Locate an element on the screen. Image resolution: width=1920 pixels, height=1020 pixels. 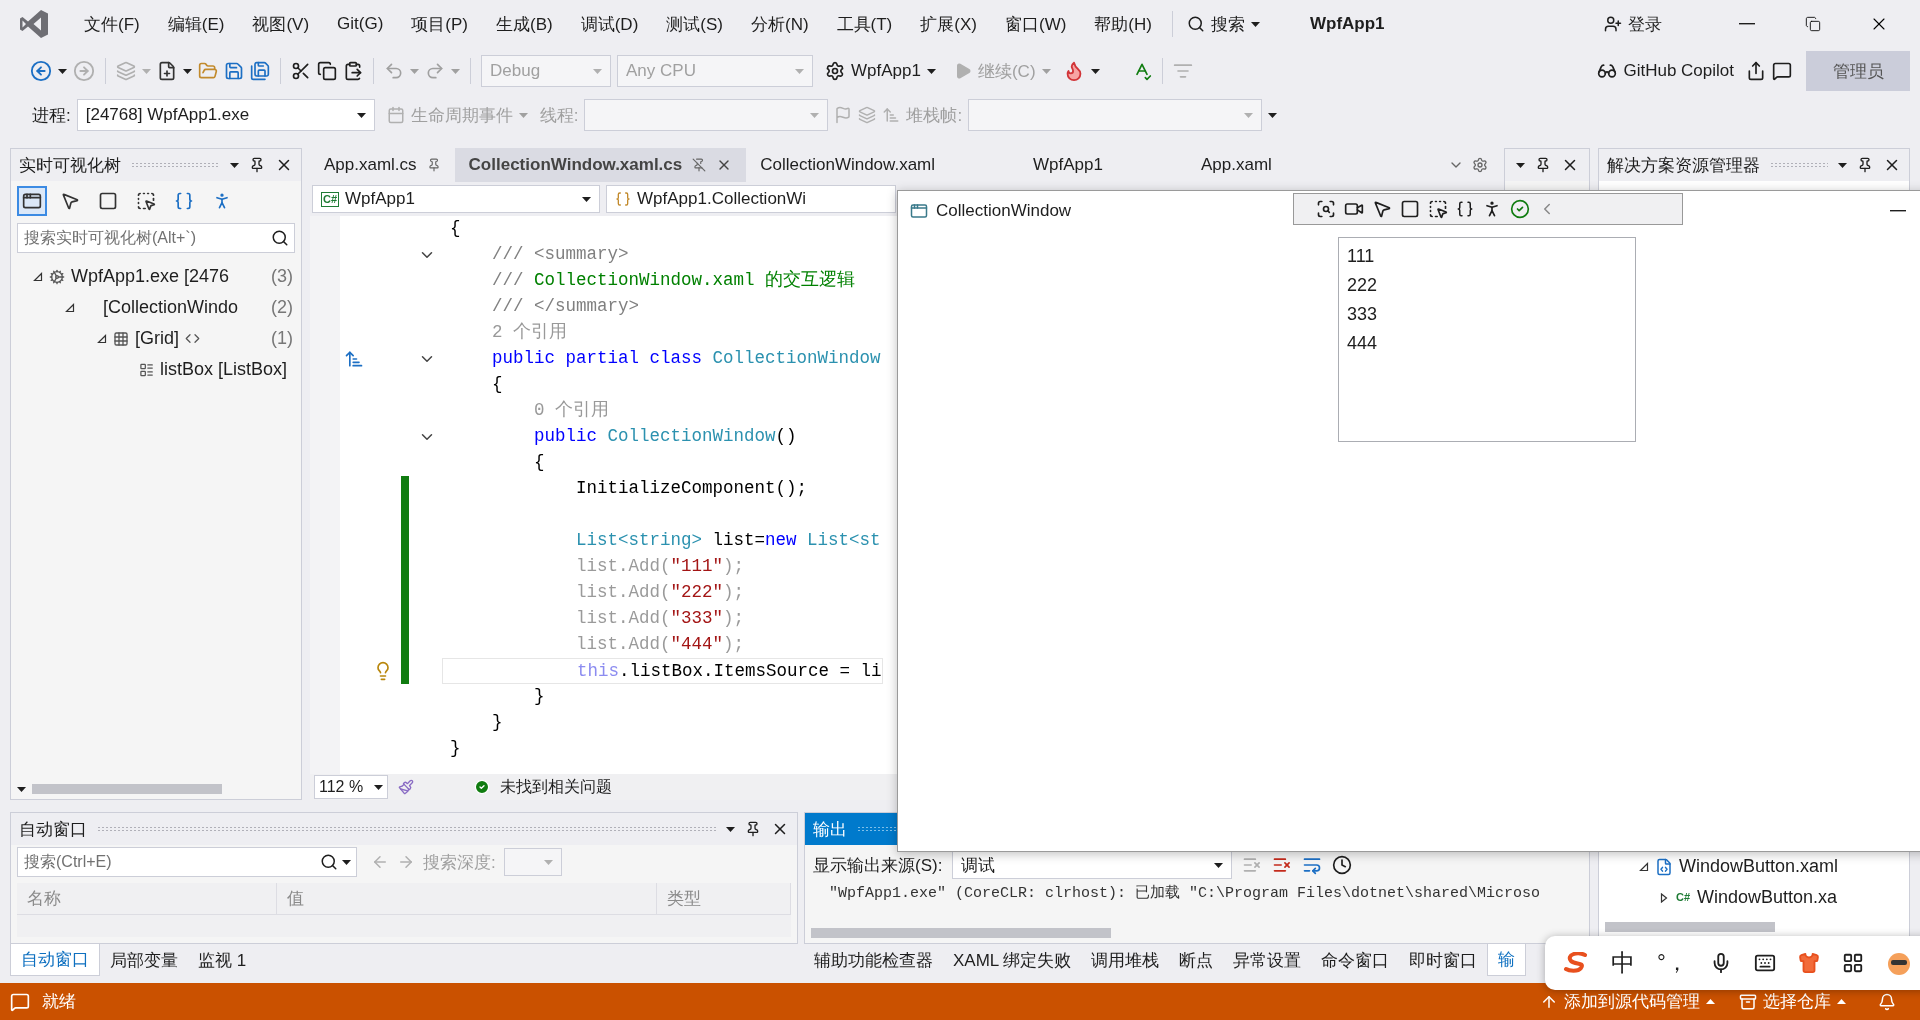
grid-icon is located at coordinates (1852, 963).